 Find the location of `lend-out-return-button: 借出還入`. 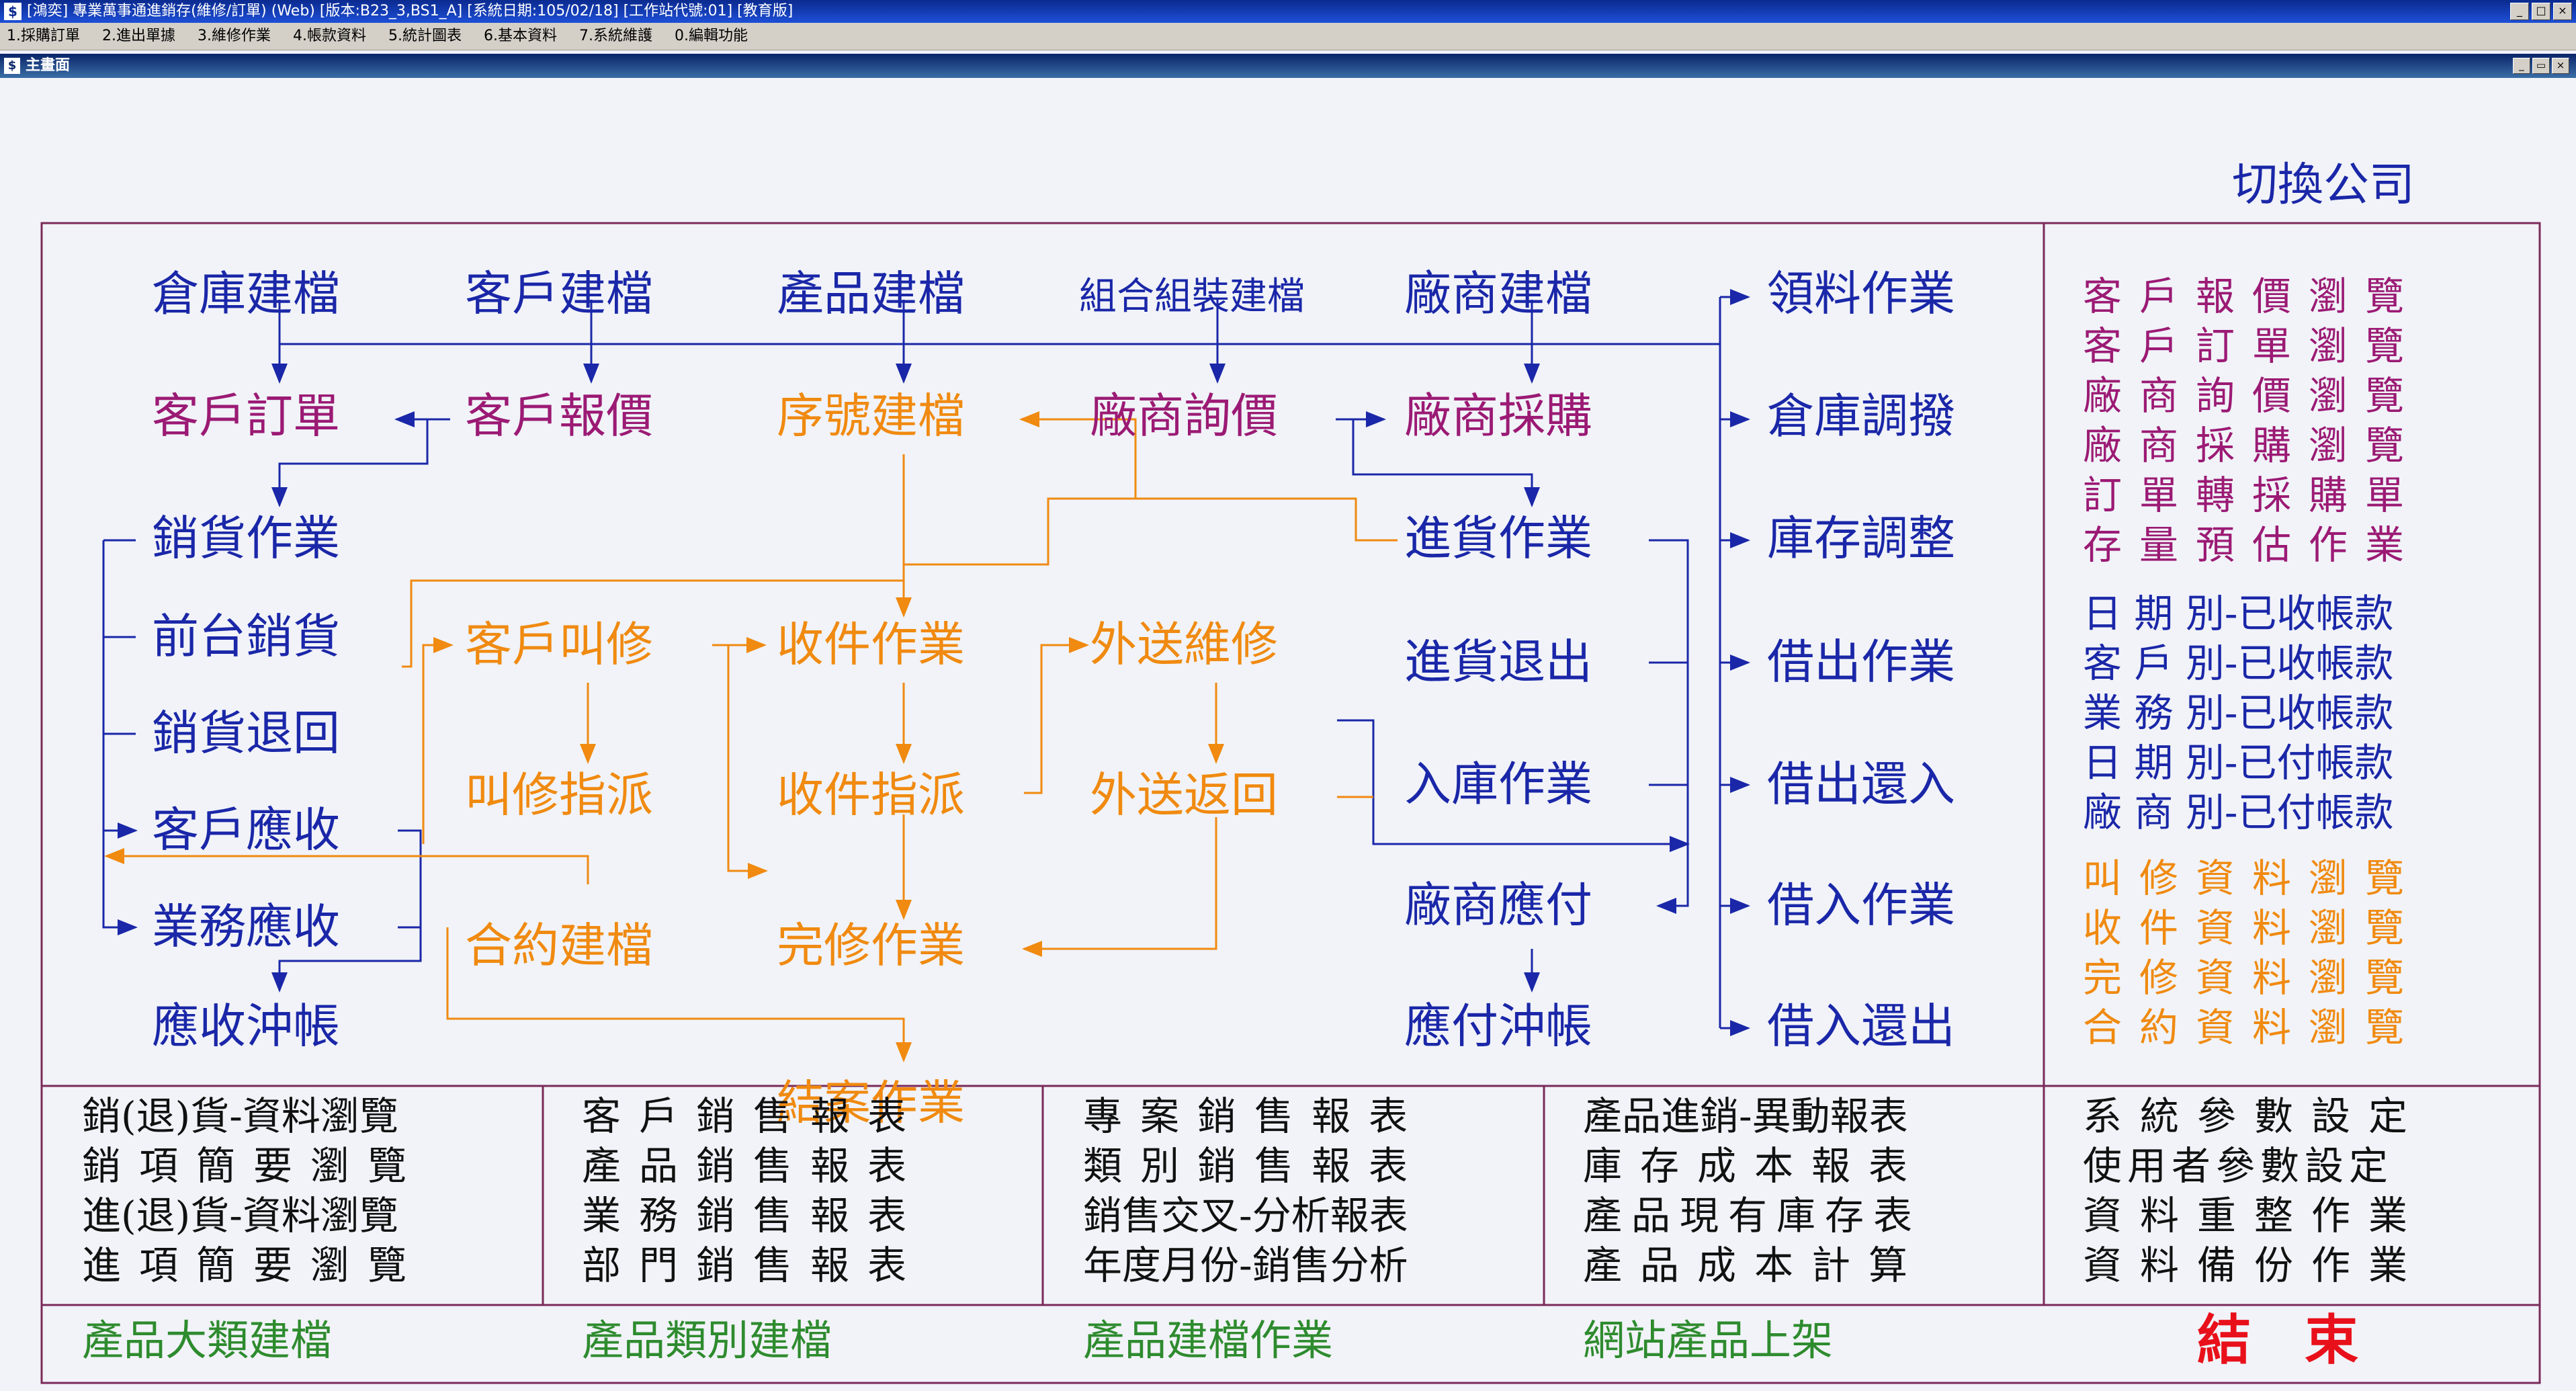

lend-out-return-button: 借出還入 is located at coordinates (1861, 784).